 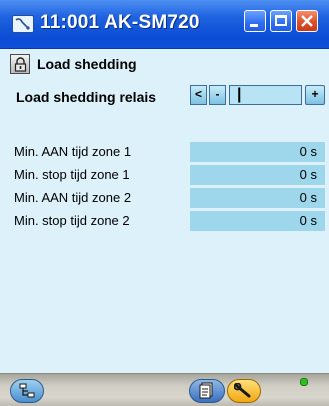 I want to click on table-row: Min. AAN tijd zone 1 0 s, so click(x=164, y=152).